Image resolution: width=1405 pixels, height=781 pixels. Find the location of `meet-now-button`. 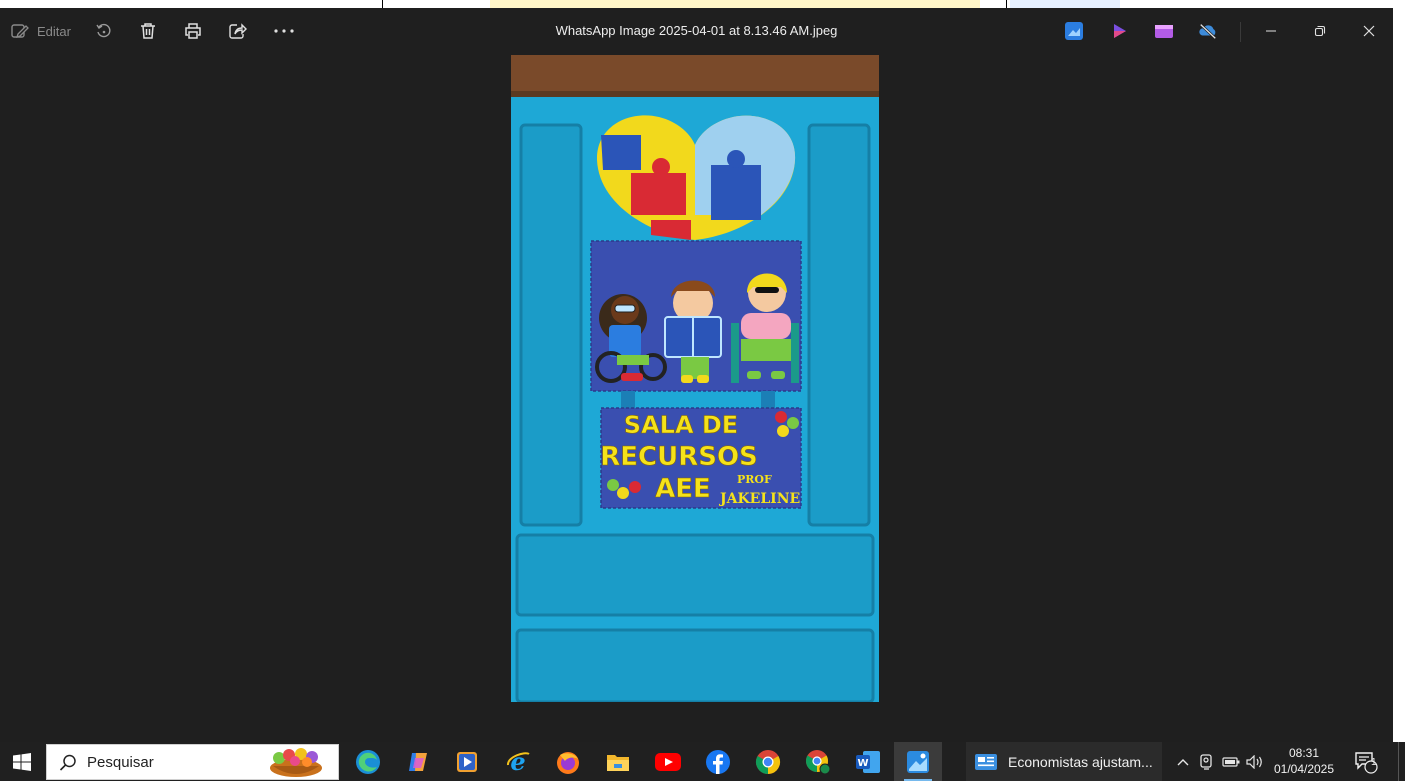

meet-now-button is located at coordinates (1207, 761).